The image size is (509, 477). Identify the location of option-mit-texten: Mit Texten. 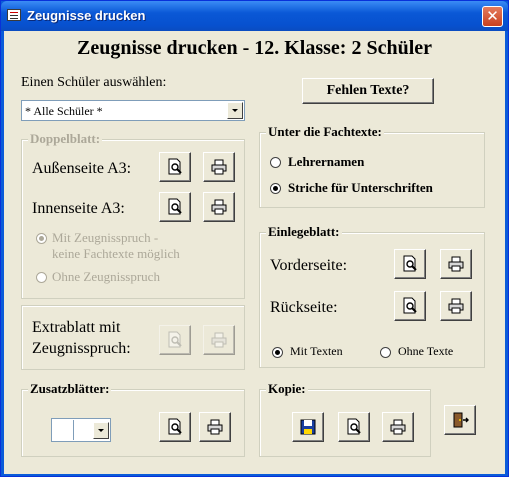
(316, 351).